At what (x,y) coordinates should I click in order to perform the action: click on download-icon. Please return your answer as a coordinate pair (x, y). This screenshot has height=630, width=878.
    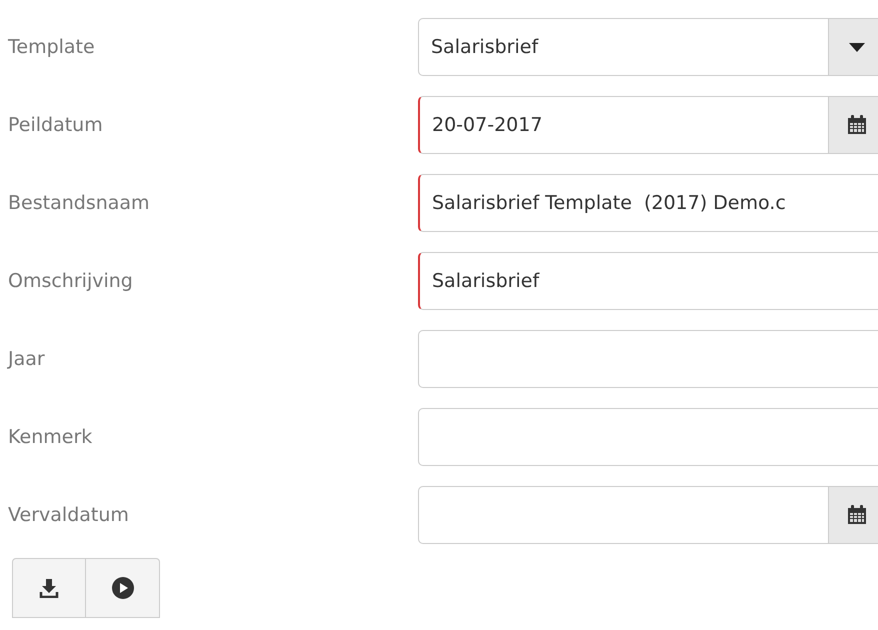
    Looking at the image, I should click on (49, 588).